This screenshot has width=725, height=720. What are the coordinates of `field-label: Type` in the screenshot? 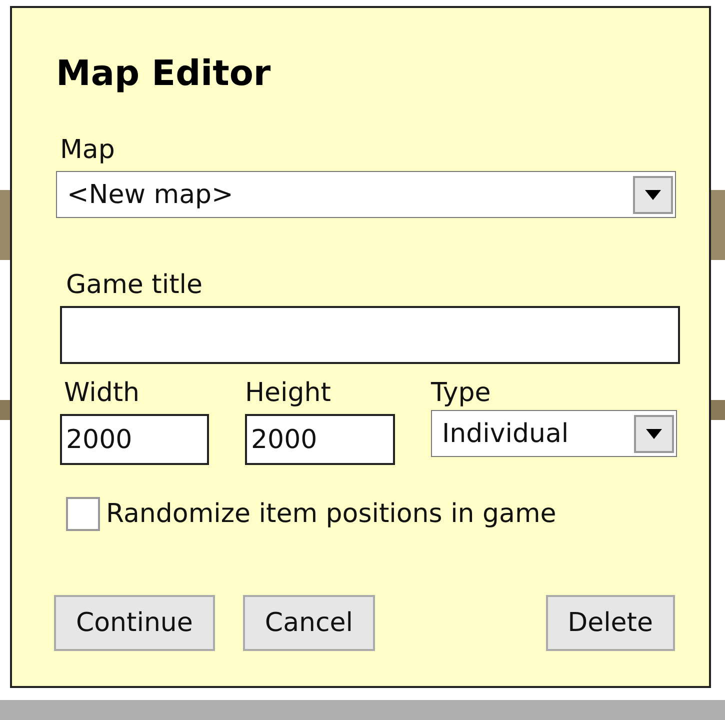 It's located at (461, 393).